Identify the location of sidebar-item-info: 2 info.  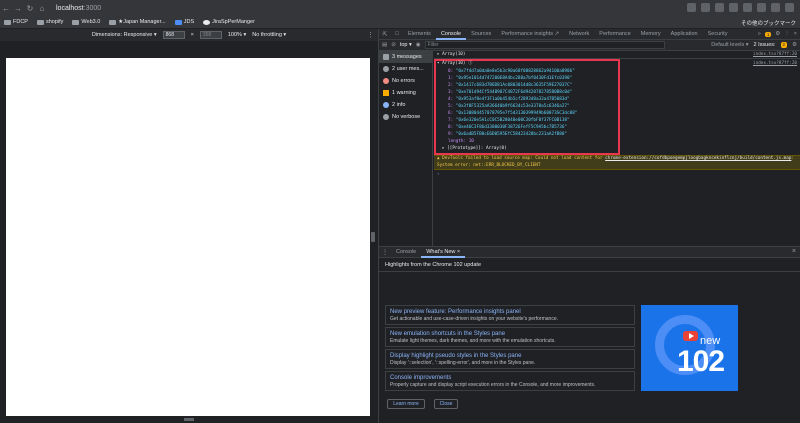
(405, 105).